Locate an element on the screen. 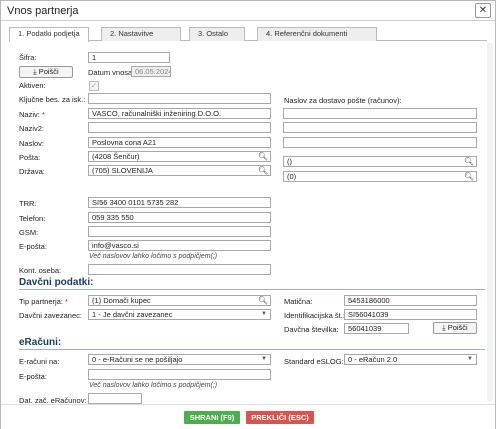  kont-oseba-input is located at coordinates (179, 269).